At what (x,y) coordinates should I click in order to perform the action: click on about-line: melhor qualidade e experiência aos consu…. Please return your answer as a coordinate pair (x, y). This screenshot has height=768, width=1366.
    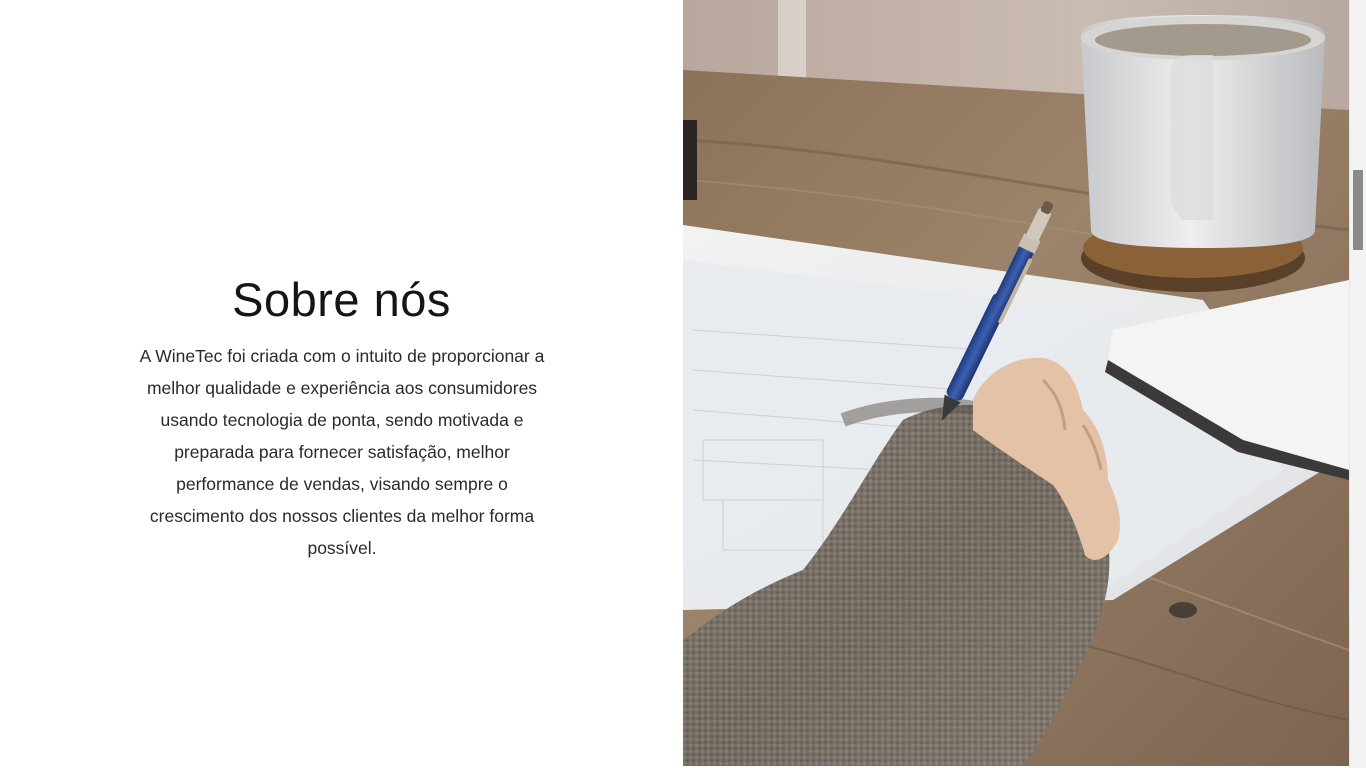
    Looking at the image, I should click on (342, 388).